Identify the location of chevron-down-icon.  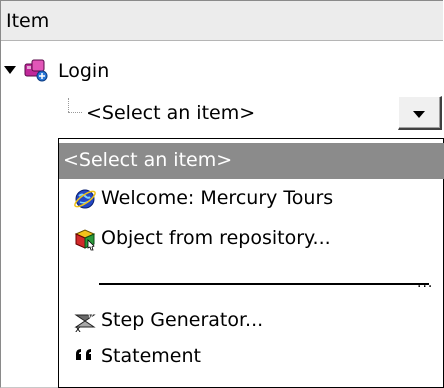
(419, 114).